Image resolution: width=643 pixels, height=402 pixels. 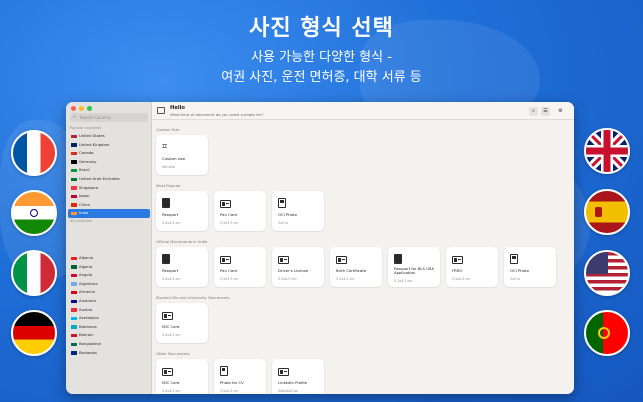 I want to click on section-other-documents: Other Documents, so click(x=173, y=353).